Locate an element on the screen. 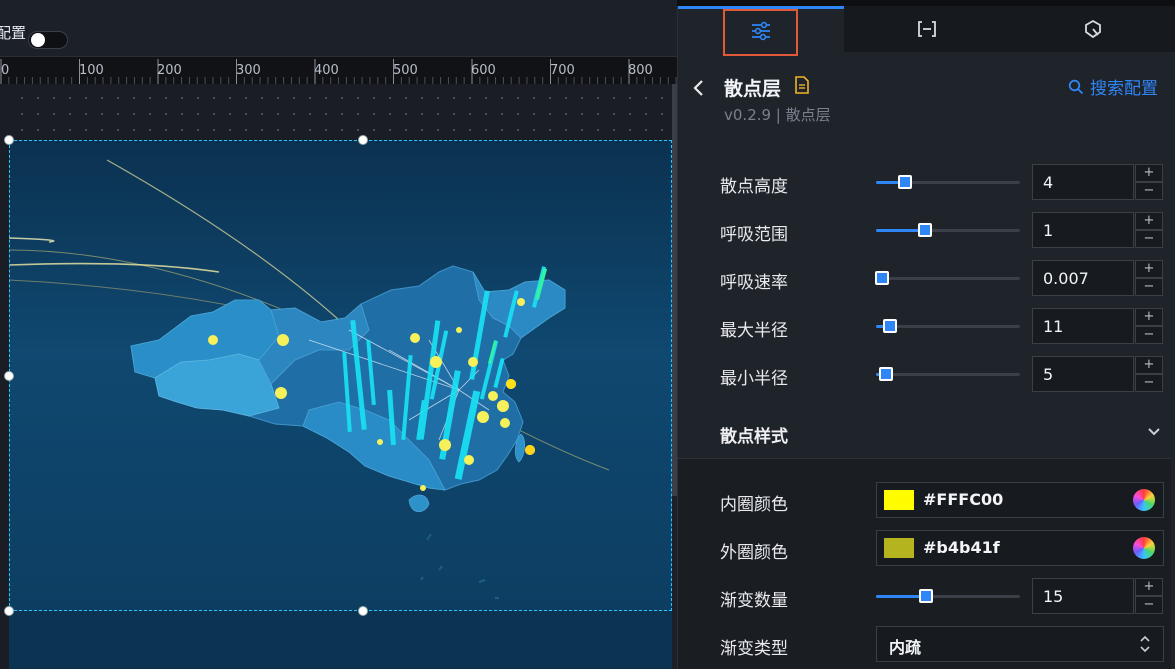  point-height-input: 4 is located at coordinates (1083, 182).